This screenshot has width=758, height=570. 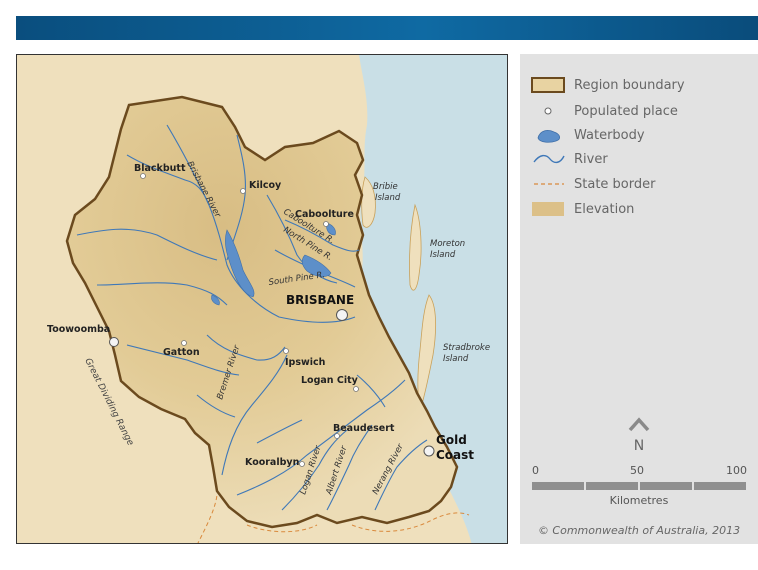 I want to click on place-dot-logan-city, so click(x=356, y=389).